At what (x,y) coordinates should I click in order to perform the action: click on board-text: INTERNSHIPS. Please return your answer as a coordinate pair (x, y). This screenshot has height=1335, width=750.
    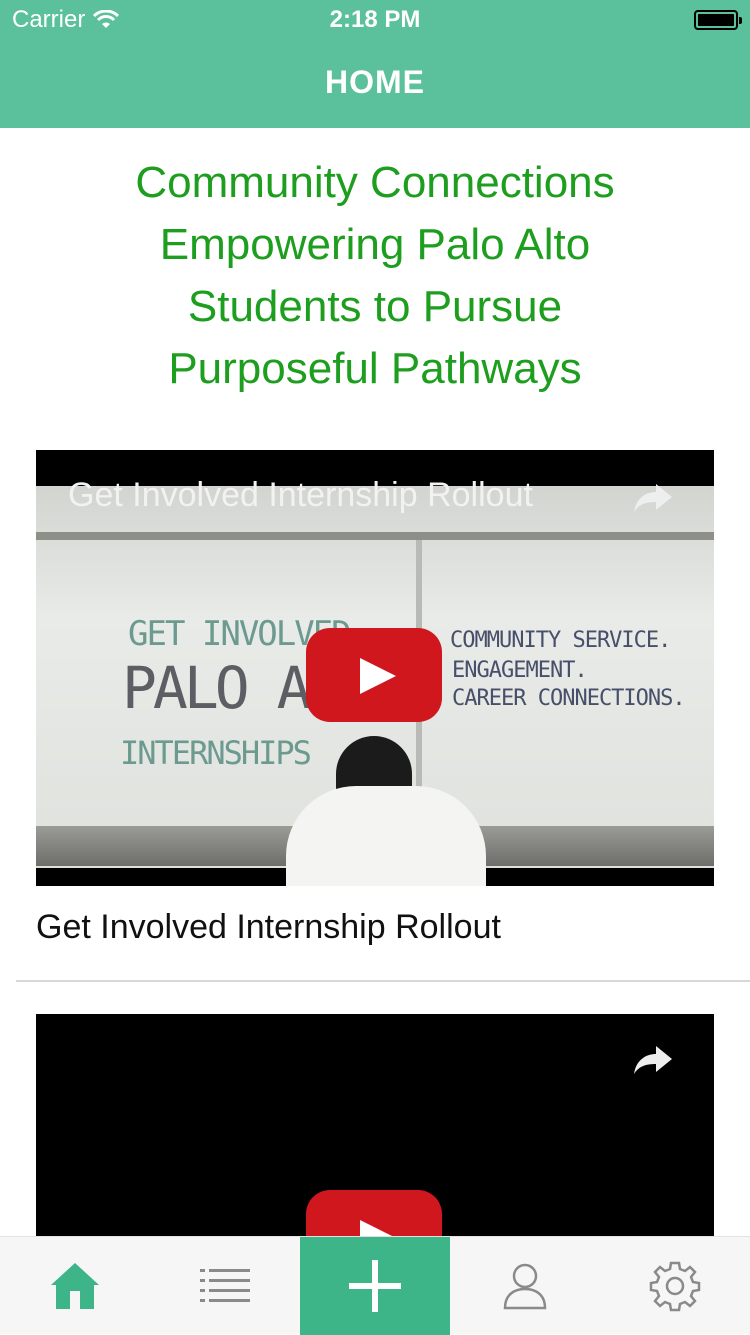
    Looking at the image, I should click on (216, 753).